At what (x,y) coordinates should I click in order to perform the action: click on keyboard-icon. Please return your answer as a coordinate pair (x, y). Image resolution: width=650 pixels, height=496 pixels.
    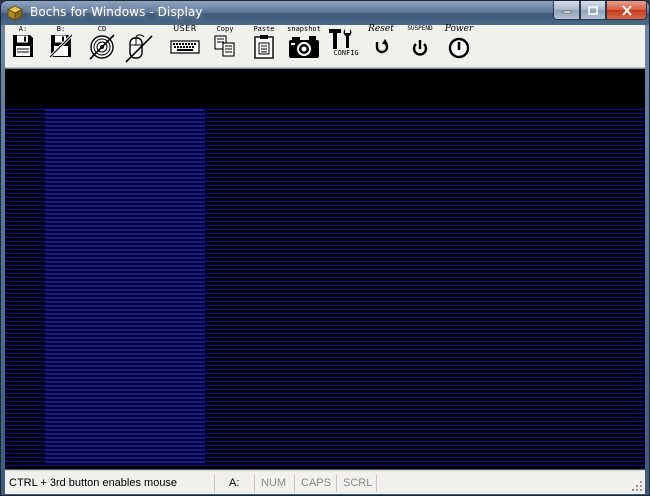
    Looking at the image, I should click on (185, 47).